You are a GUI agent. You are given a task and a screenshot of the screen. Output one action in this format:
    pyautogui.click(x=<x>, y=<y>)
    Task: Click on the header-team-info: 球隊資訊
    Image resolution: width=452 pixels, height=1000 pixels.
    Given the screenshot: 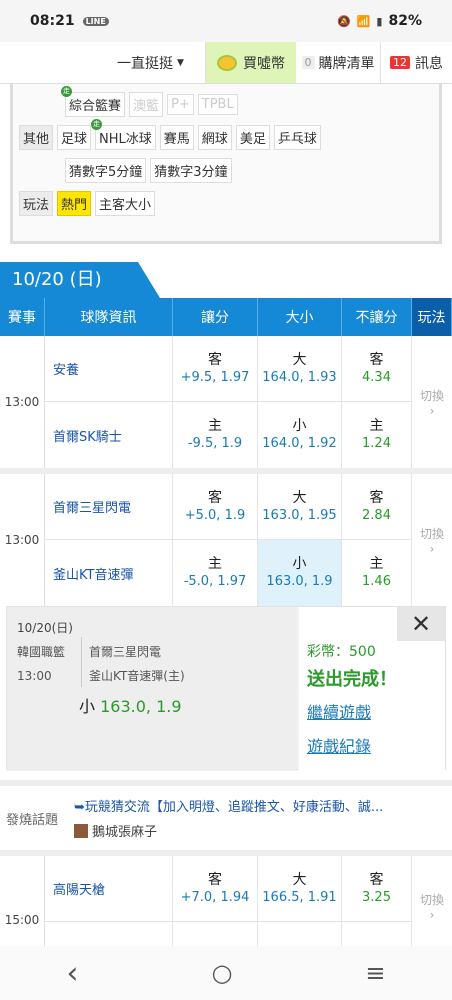 What is the action you would take?
    pyautogui.click(x=109, y=317)
    